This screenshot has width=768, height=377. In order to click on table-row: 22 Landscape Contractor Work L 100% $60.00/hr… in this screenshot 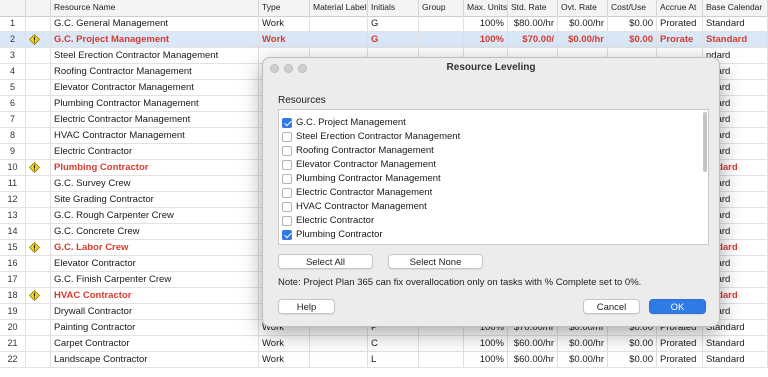, I will do `click(384, 360)`.